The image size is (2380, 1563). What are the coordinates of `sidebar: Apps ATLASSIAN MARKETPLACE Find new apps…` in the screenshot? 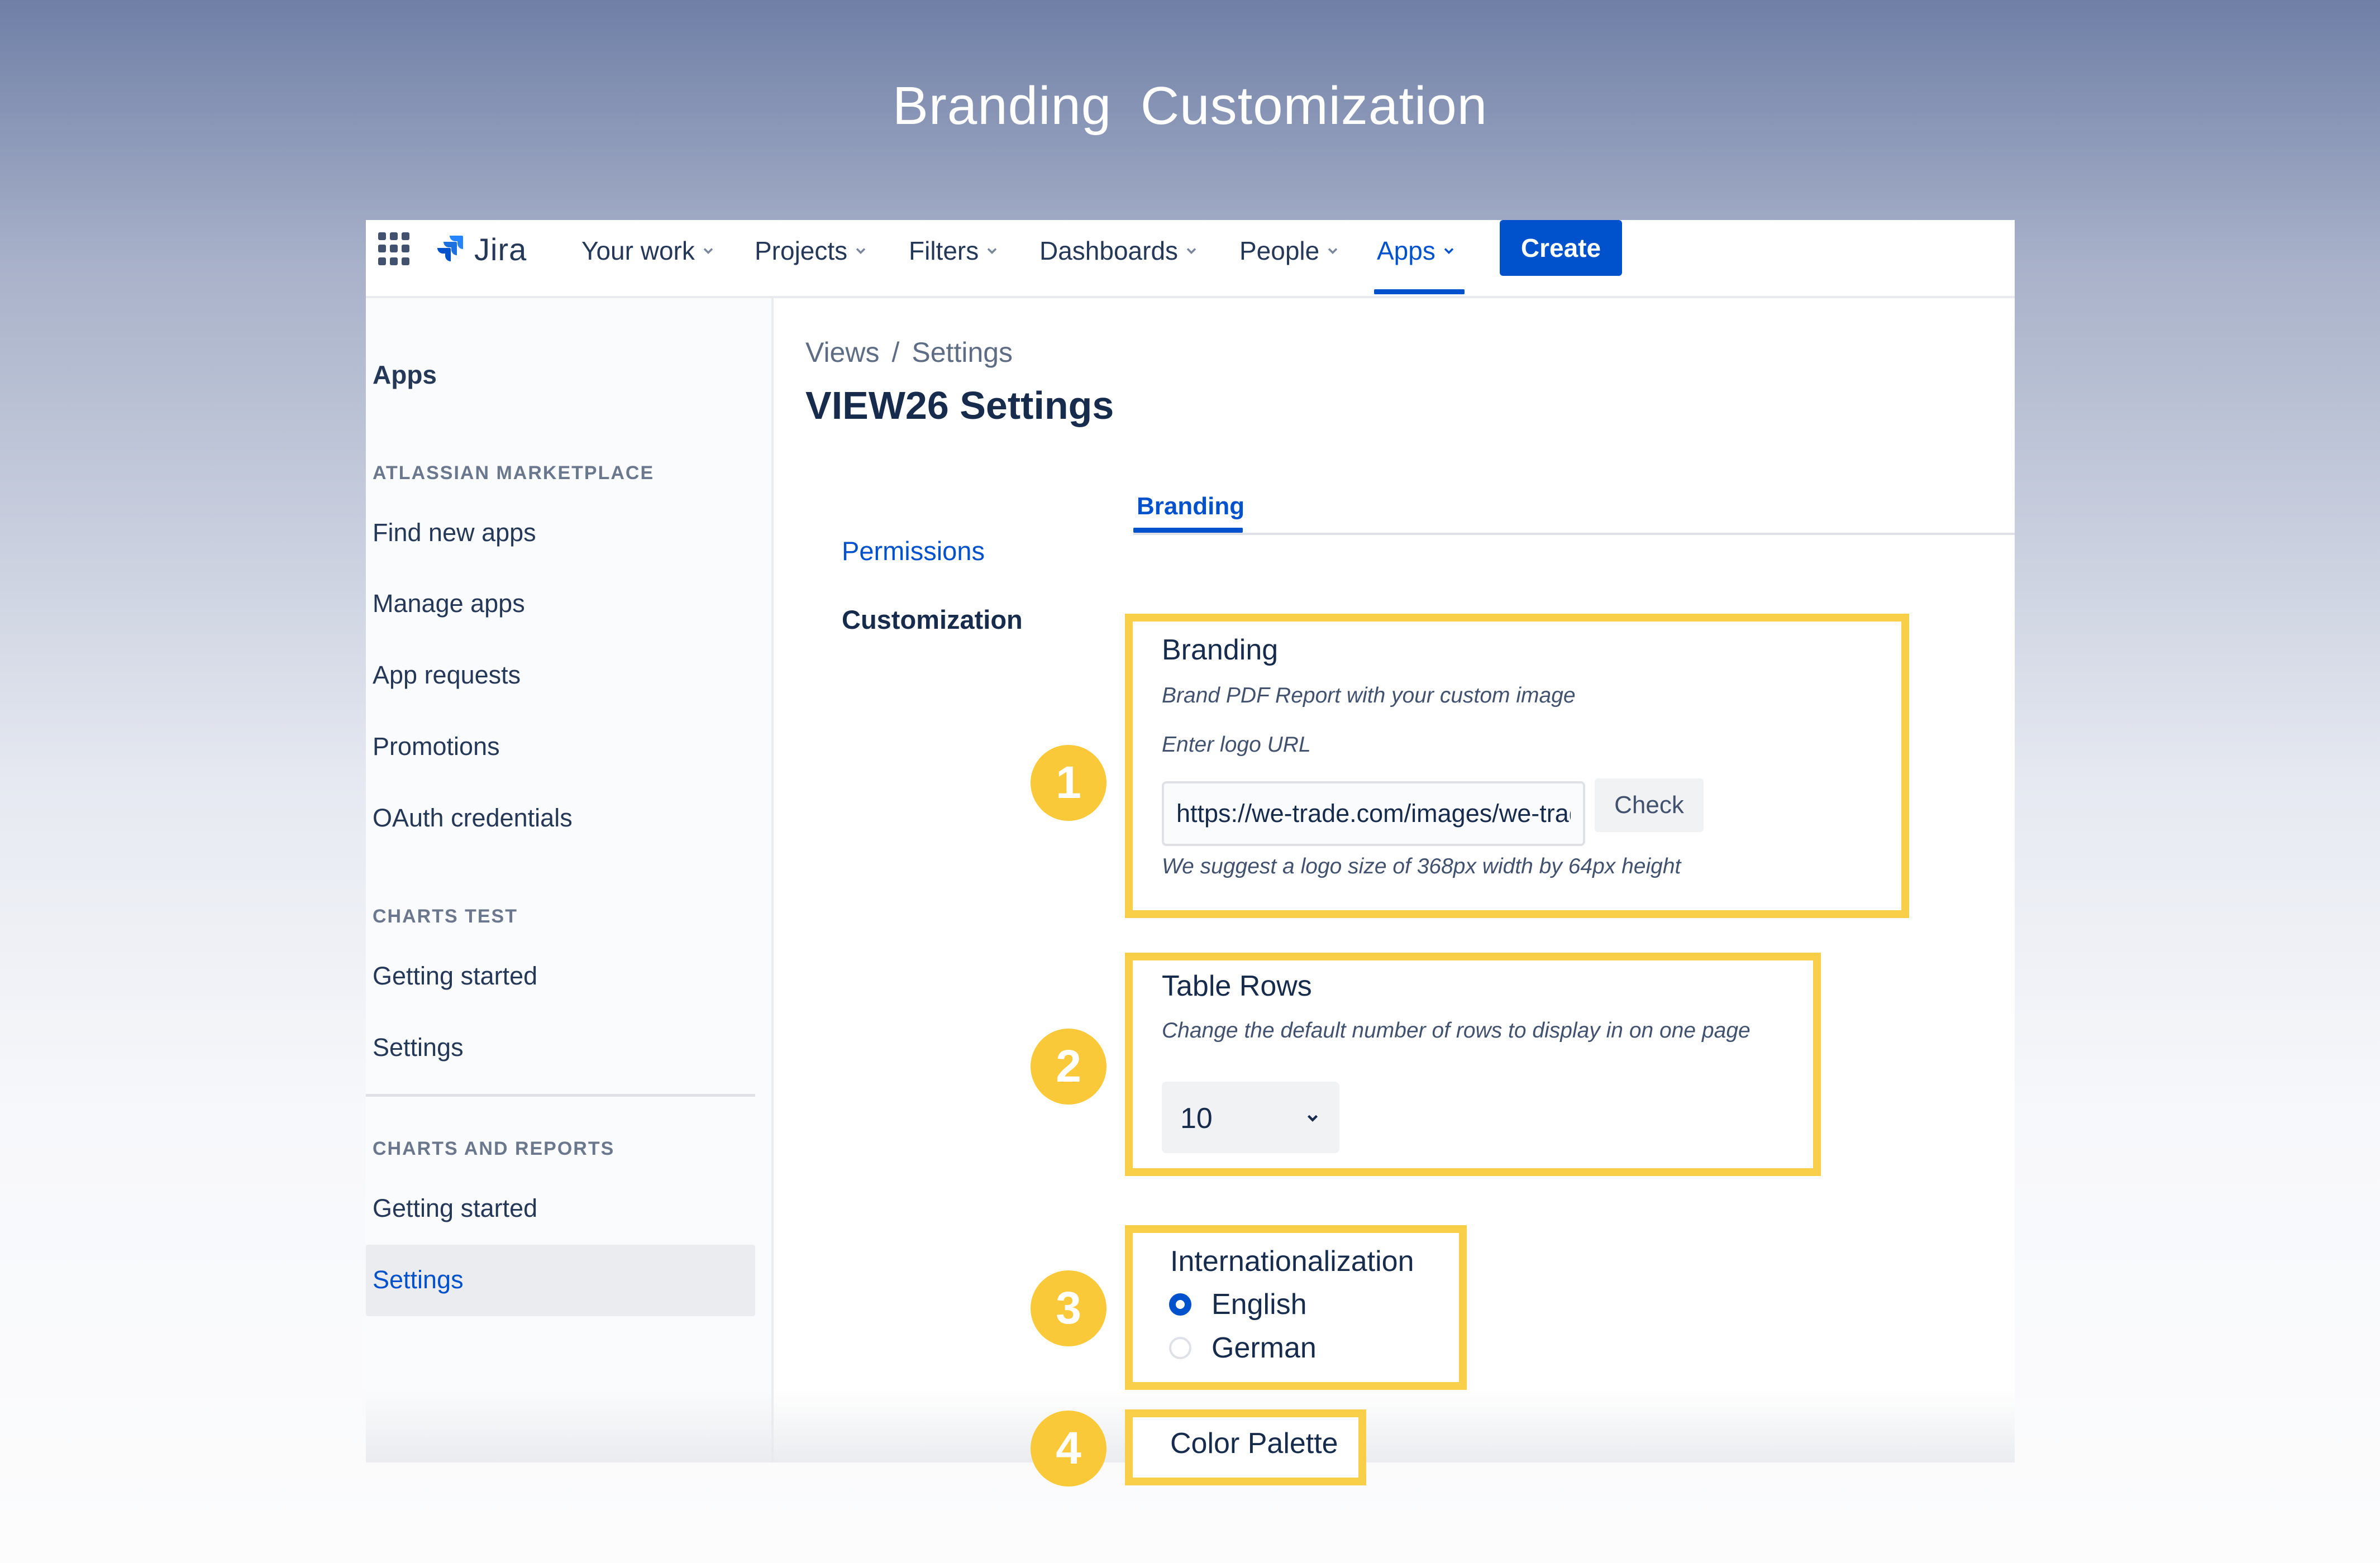 It's located at (570, 880).